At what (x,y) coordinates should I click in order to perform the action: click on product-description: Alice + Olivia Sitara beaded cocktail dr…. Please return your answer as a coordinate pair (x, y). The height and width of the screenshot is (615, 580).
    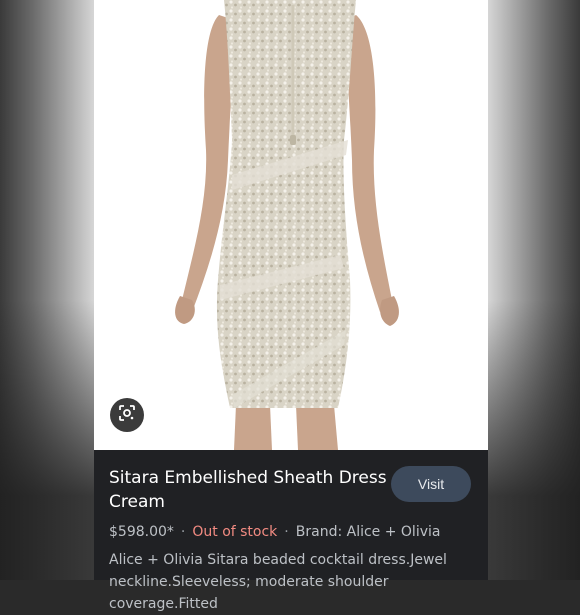
    Looking at the image, I should click on (291, 582).